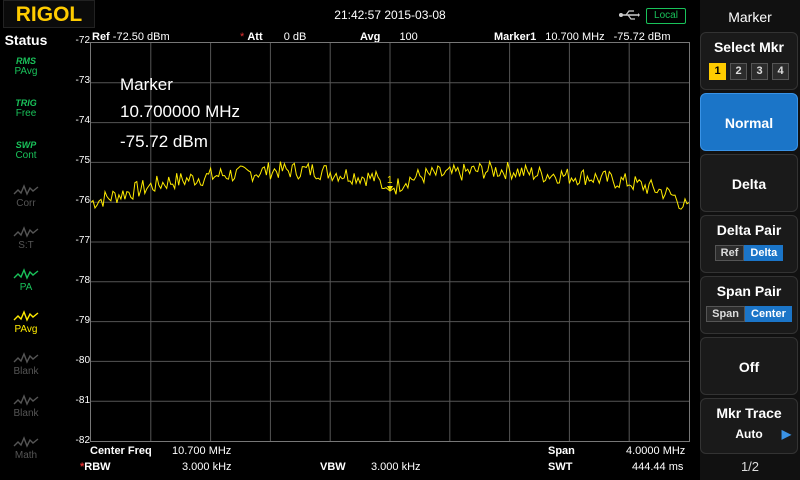 This screenshot has width=800, height=480. I want to click on y-tick-label: -81, so click(82, 400).